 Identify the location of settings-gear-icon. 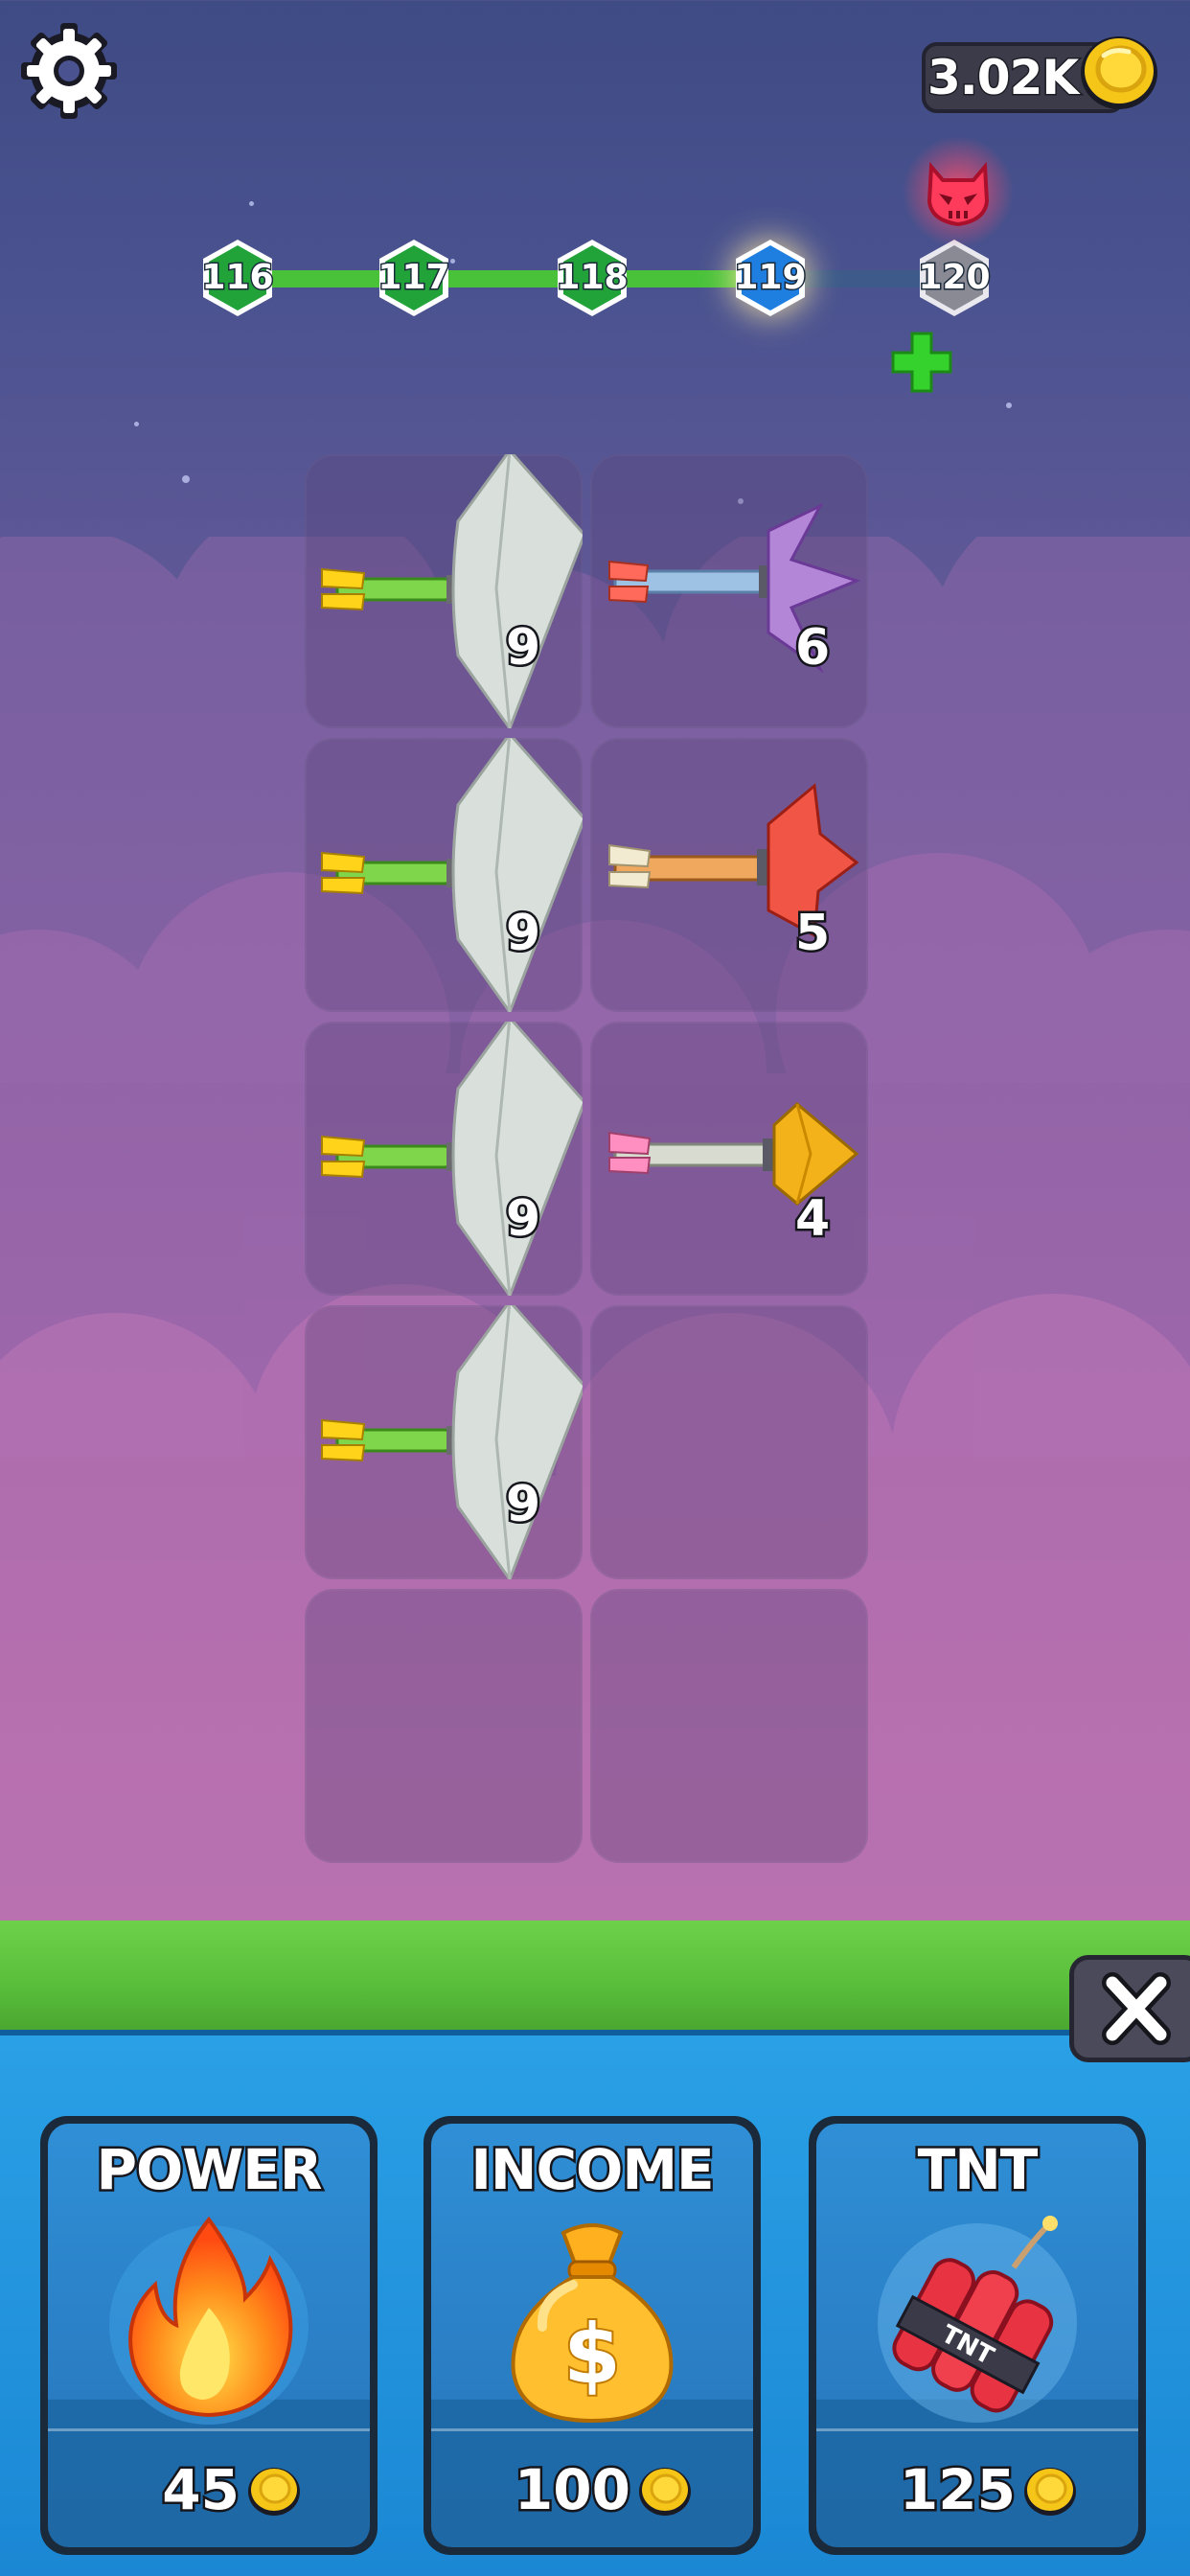
(69, 71).